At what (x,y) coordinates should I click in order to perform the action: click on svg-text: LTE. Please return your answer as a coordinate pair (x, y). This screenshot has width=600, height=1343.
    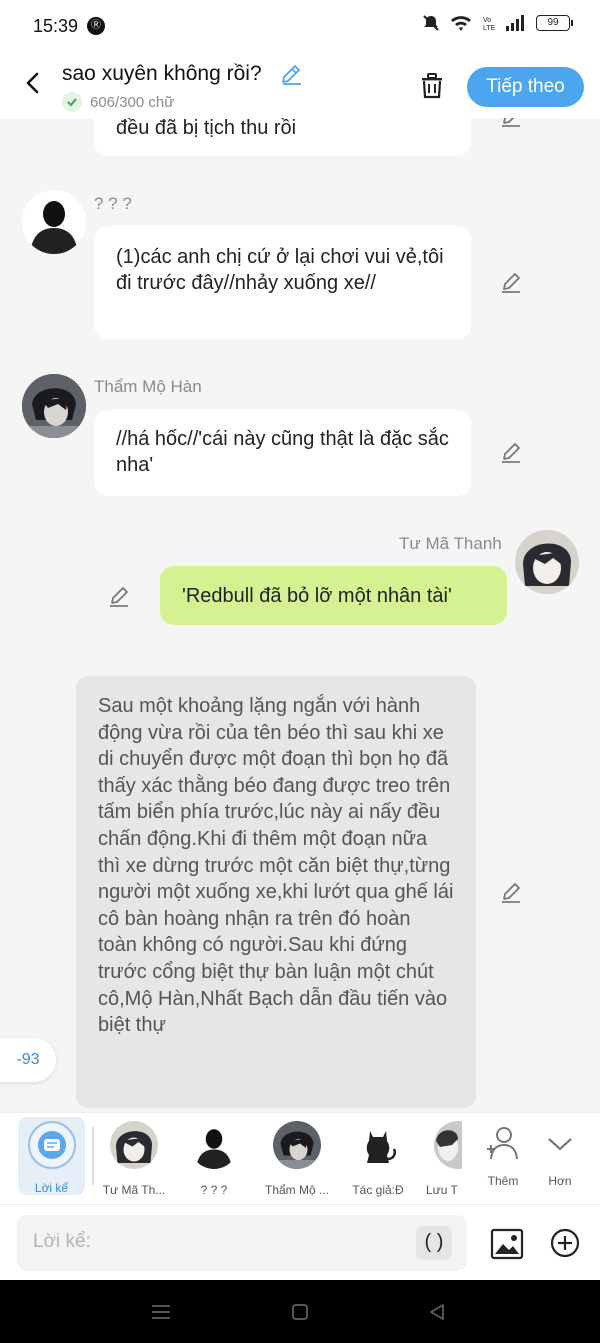
    Looking at the image, I should click on (489, 28).